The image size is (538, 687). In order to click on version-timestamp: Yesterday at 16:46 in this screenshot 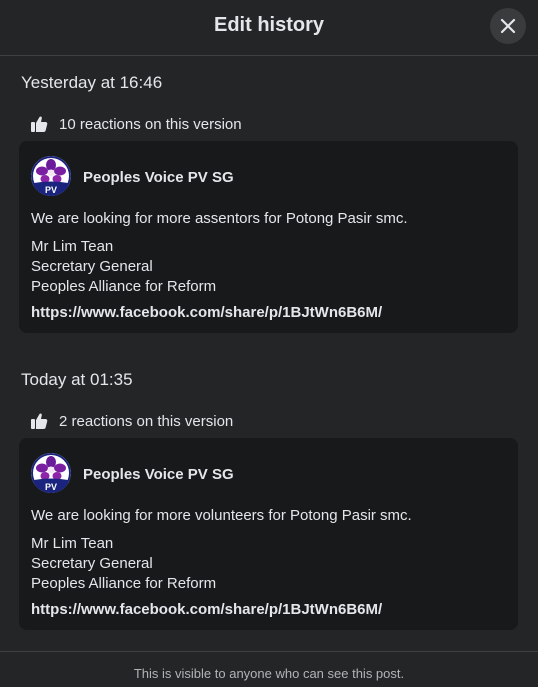, I will do `click(92, 82)`.